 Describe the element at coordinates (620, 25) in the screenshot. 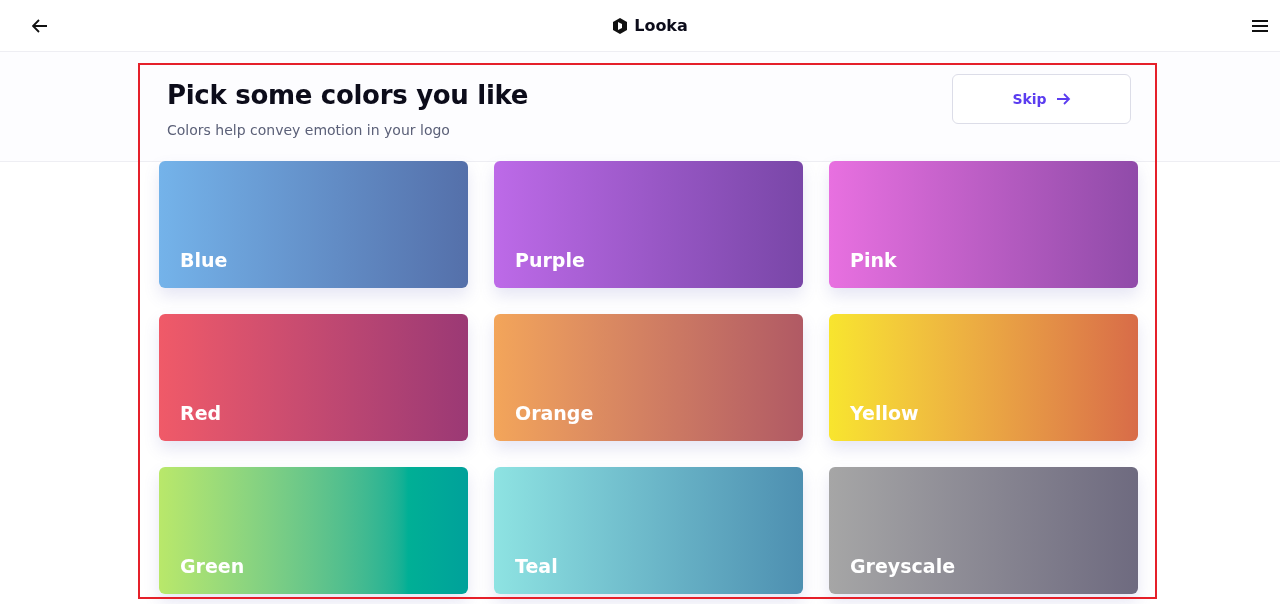

I see `logo-icon` at that location.